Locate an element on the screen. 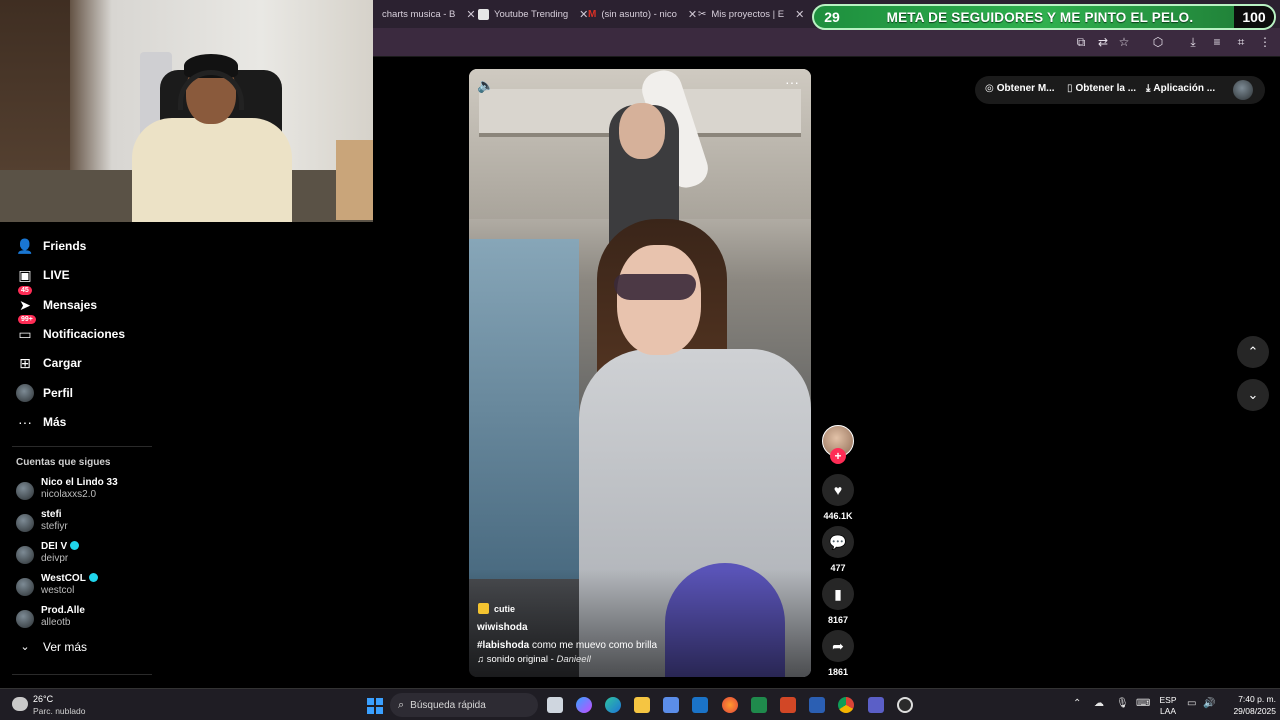  followed-account: Nico el Lindo 33 nicolaxxs2.0 is located at coordinates (86, 492).